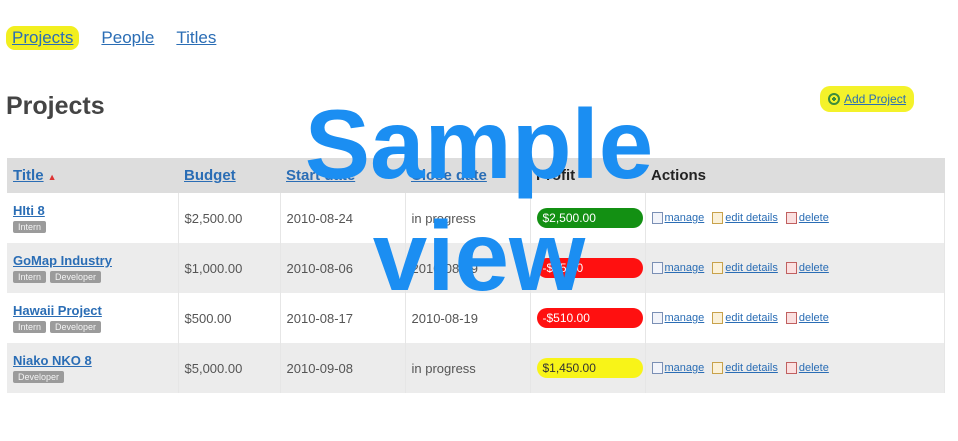 The height and width of the screenshot is (441, 958). Describe the element at coordinates (834, 99) in the screenshot. I see `plus-circle-icon` at that location.